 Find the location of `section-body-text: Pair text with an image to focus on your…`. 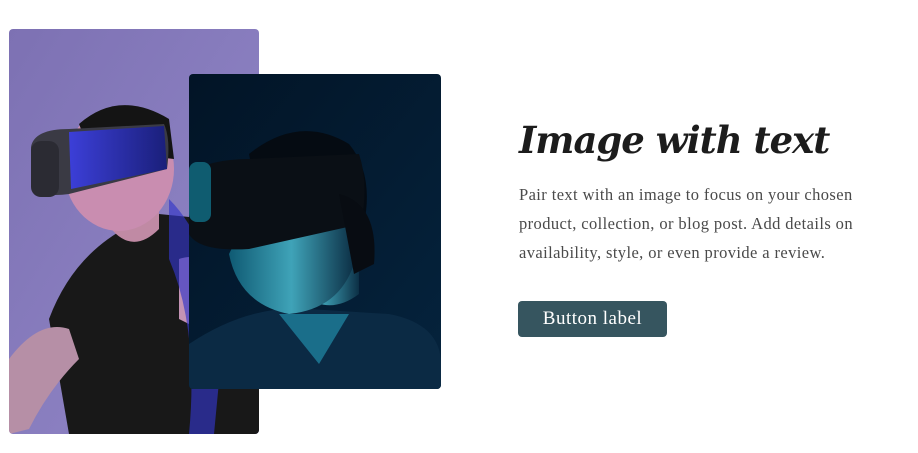

section-body-text: Pair text with an image to focus on your… is located at coordinates (686, 224).